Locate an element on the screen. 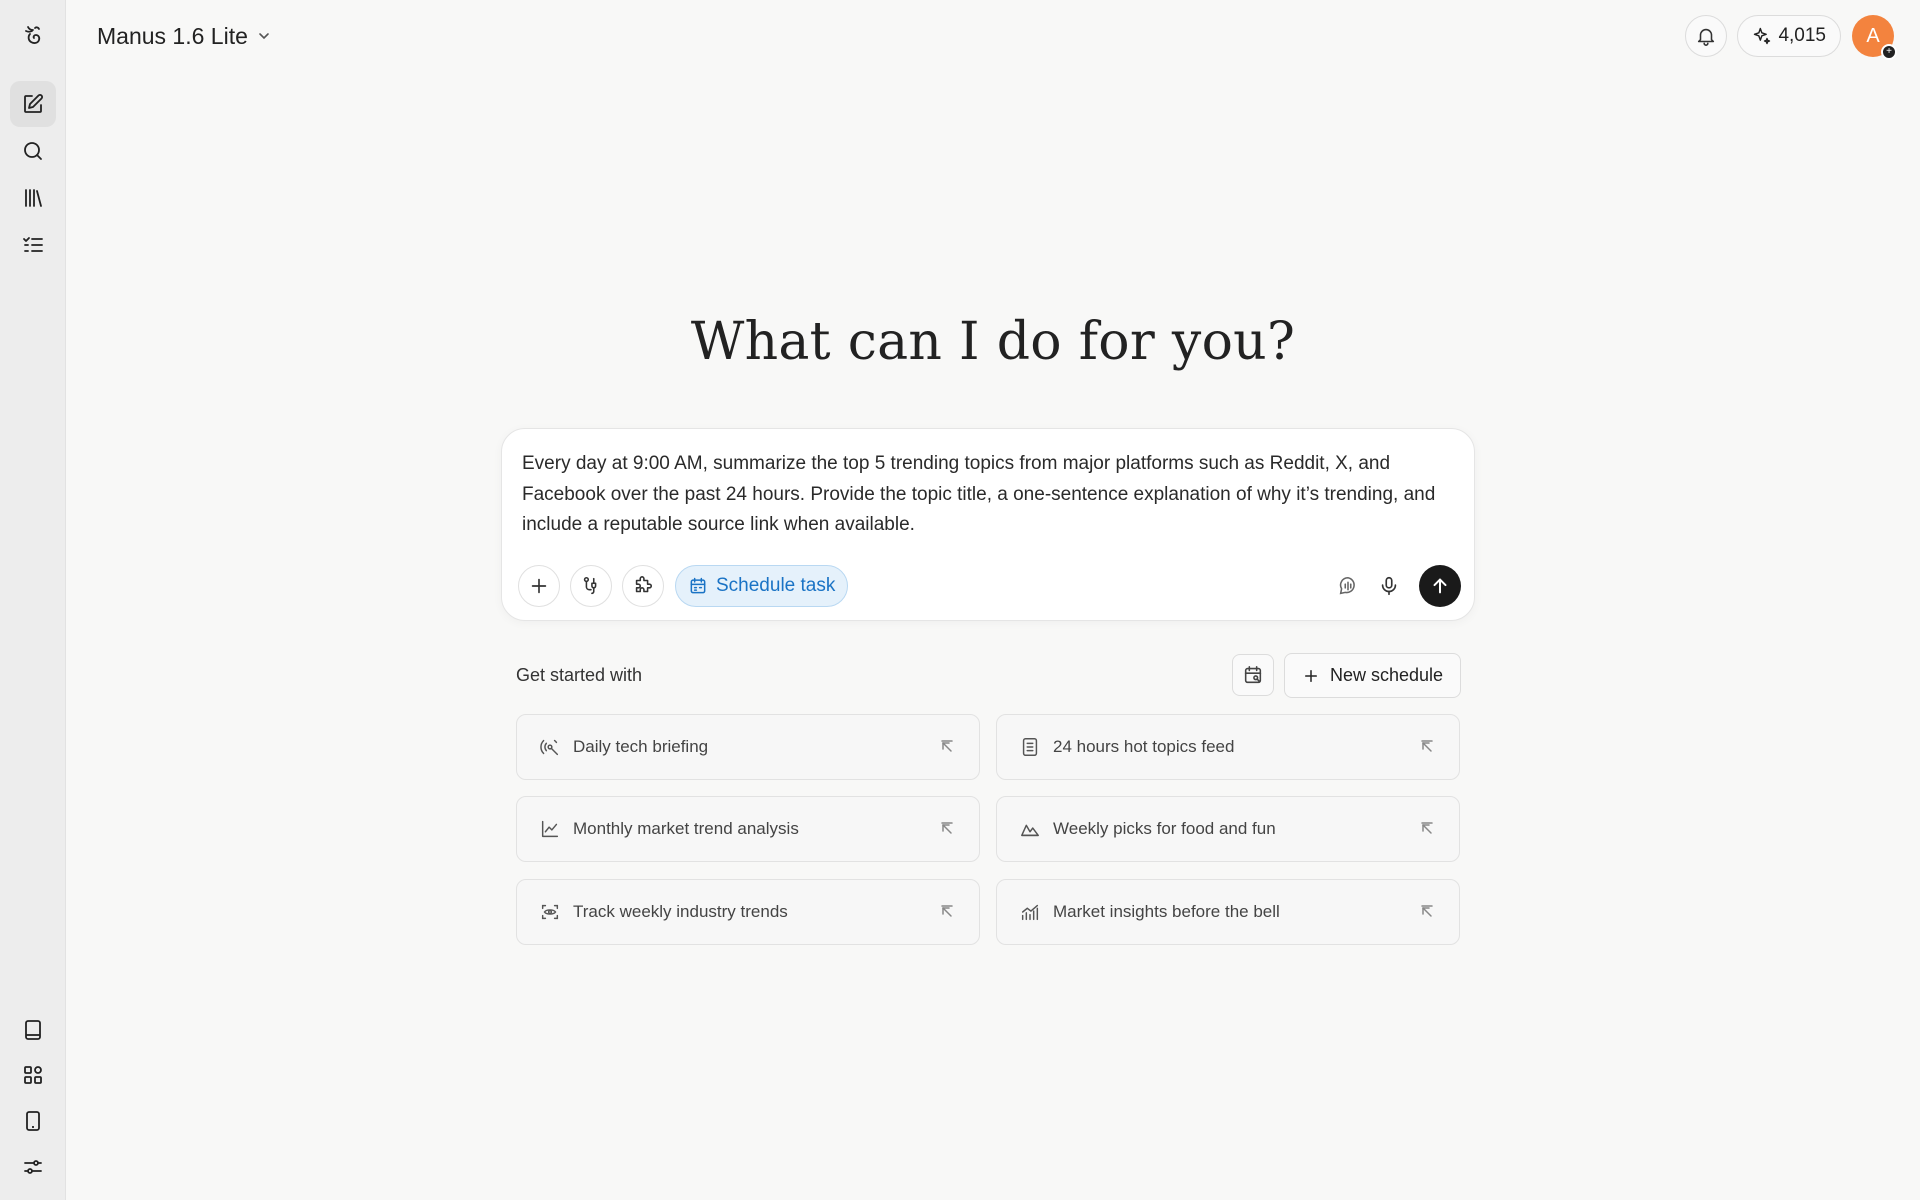 The width and height of the screenshot is (1920, 1200). suggestion-card-hot-topics-feed: 24 hours hot topics feed is located at coordinates (1228, 747).